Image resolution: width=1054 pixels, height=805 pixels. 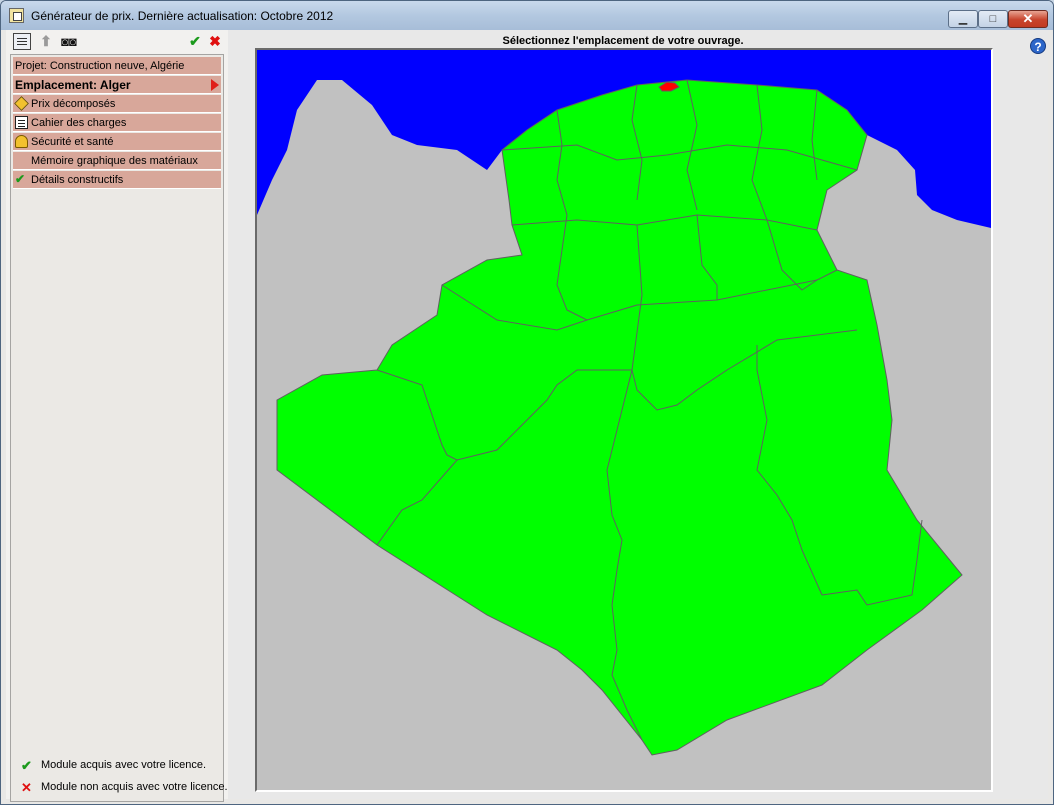 What do you see at coordinates (195, 41) in the screenshot?
I see `checkmark-icon: ✔` at bounding box center [195, 41].